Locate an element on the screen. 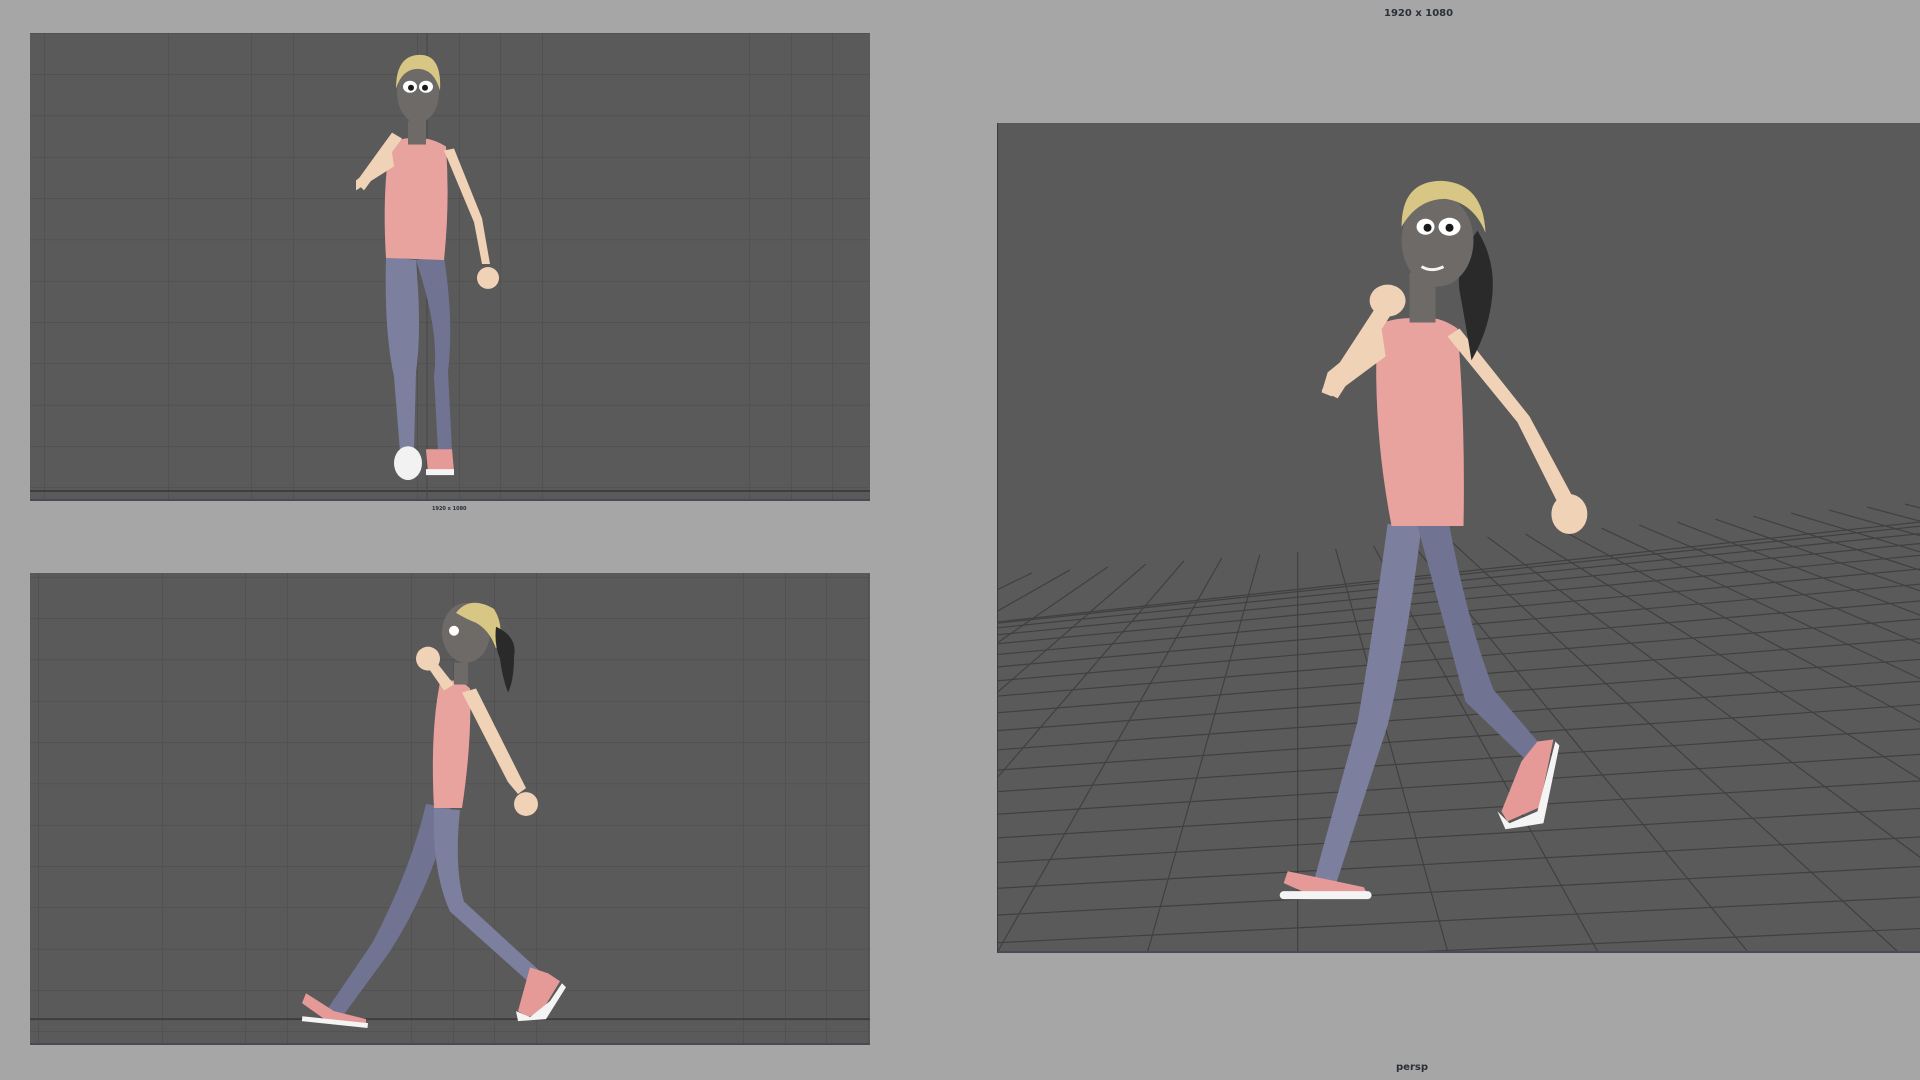 The image size is (1920, 1080). resolution-gate-label: 1920 x 1080 is located at coordinates (1419, 13).